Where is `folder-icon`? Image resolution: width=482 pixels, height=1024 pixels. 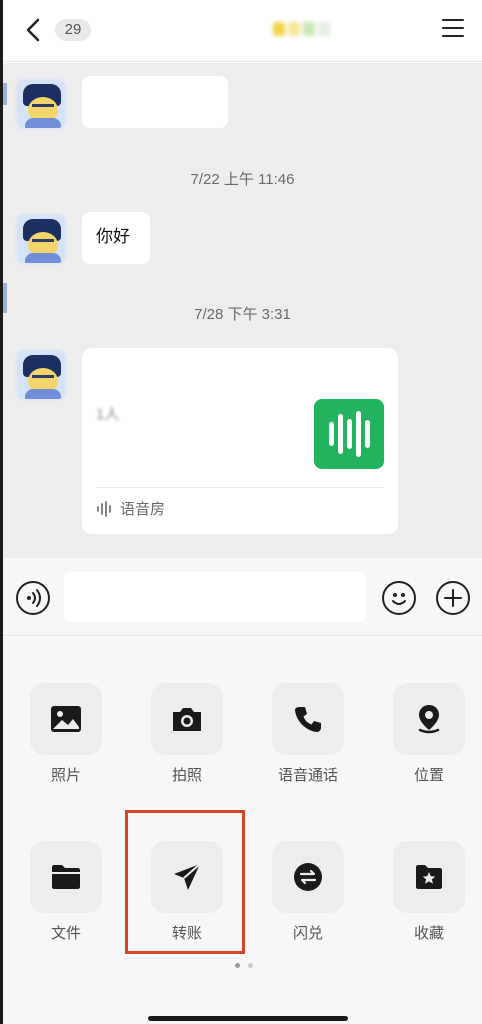 folder-icon is located at coordinates (66, 877).